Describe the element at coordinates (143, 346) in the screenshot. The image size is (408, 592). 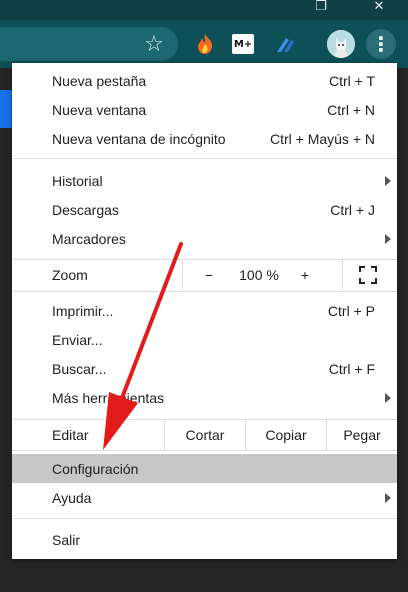
I see `red-annotation-arrow` at that location.